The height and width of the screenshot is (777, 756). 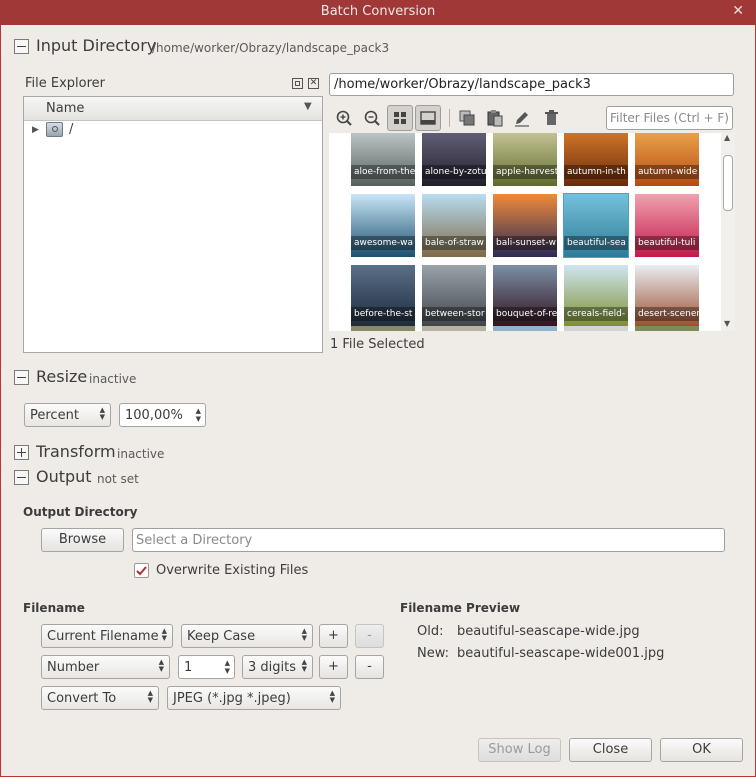 I want to click on close-window-icon: ✕, so click(x=738, y=11).